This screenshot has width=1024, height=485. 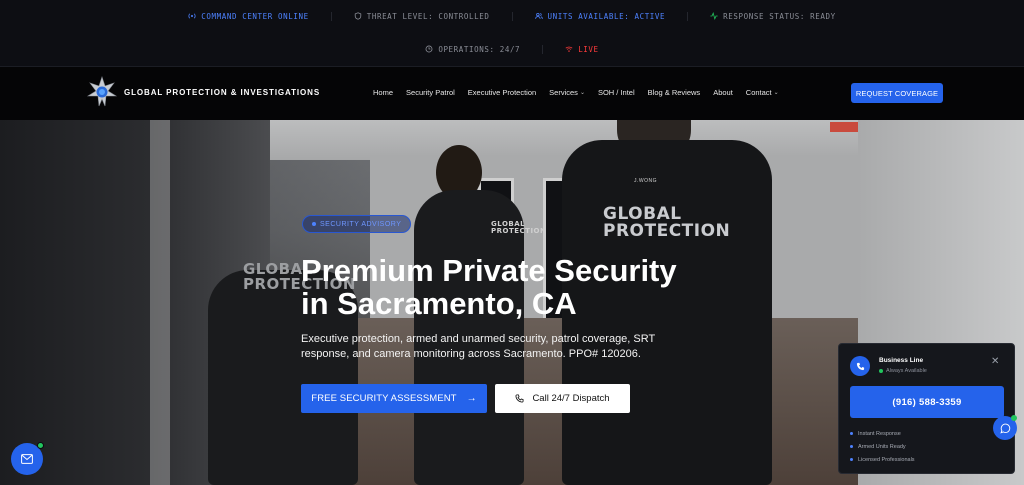 I want to click on status-label: LIVE, so click(x=588, y=49).